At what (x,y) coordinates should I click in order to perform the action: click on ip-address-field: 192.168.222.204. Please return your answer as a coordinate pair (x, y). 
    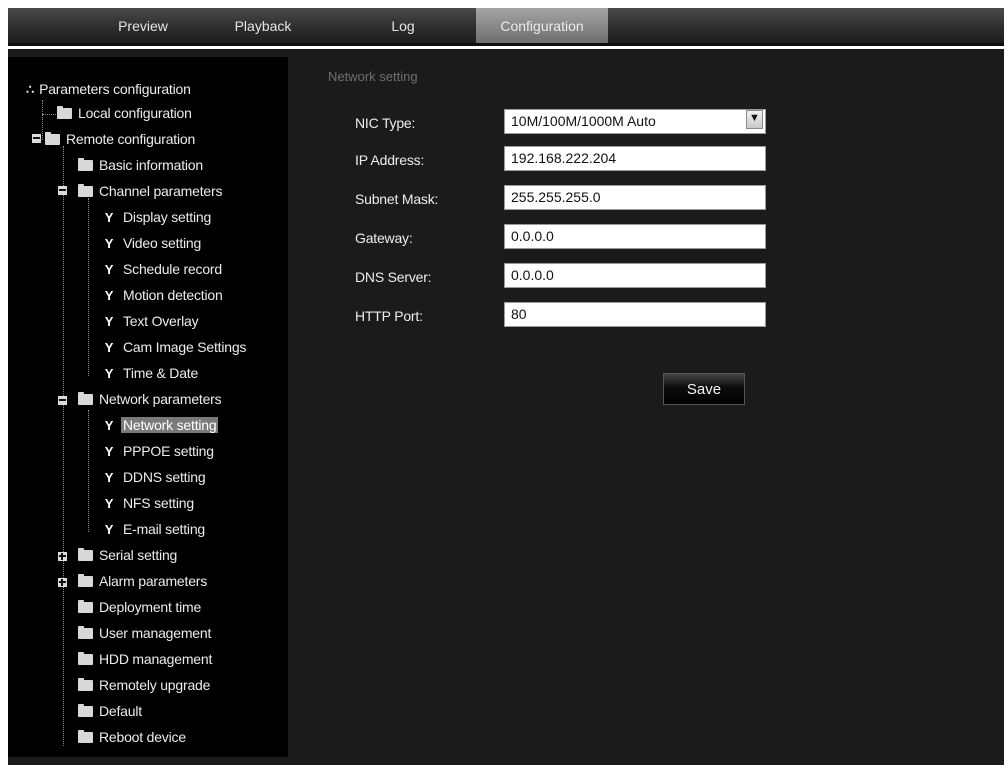
    Looking at the image, I should click on (635, 158).